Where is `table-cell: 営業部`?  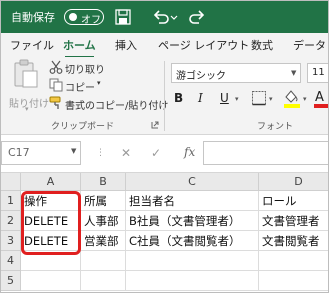 table-cell: 営業部 is located at coordinates (103, 241).